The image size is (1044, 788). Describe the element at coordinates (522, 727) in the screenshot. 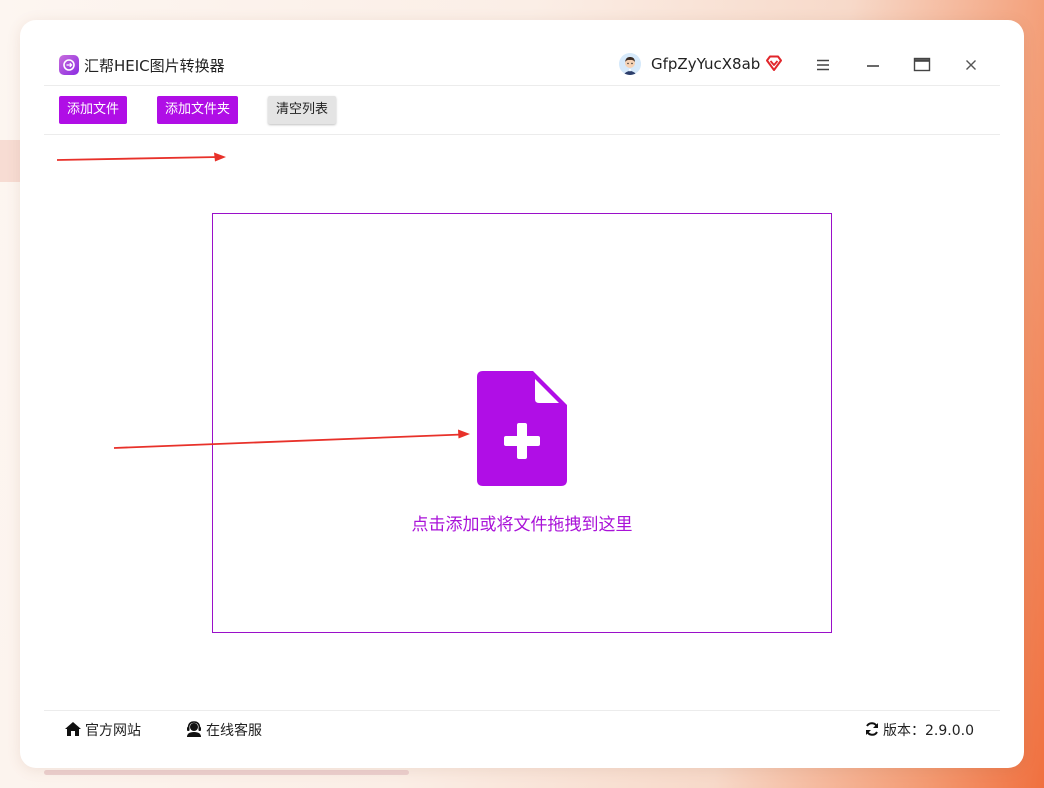

I see `footer-bar: 官方网站 在线客服 版本：2.9.0.0` at that location.